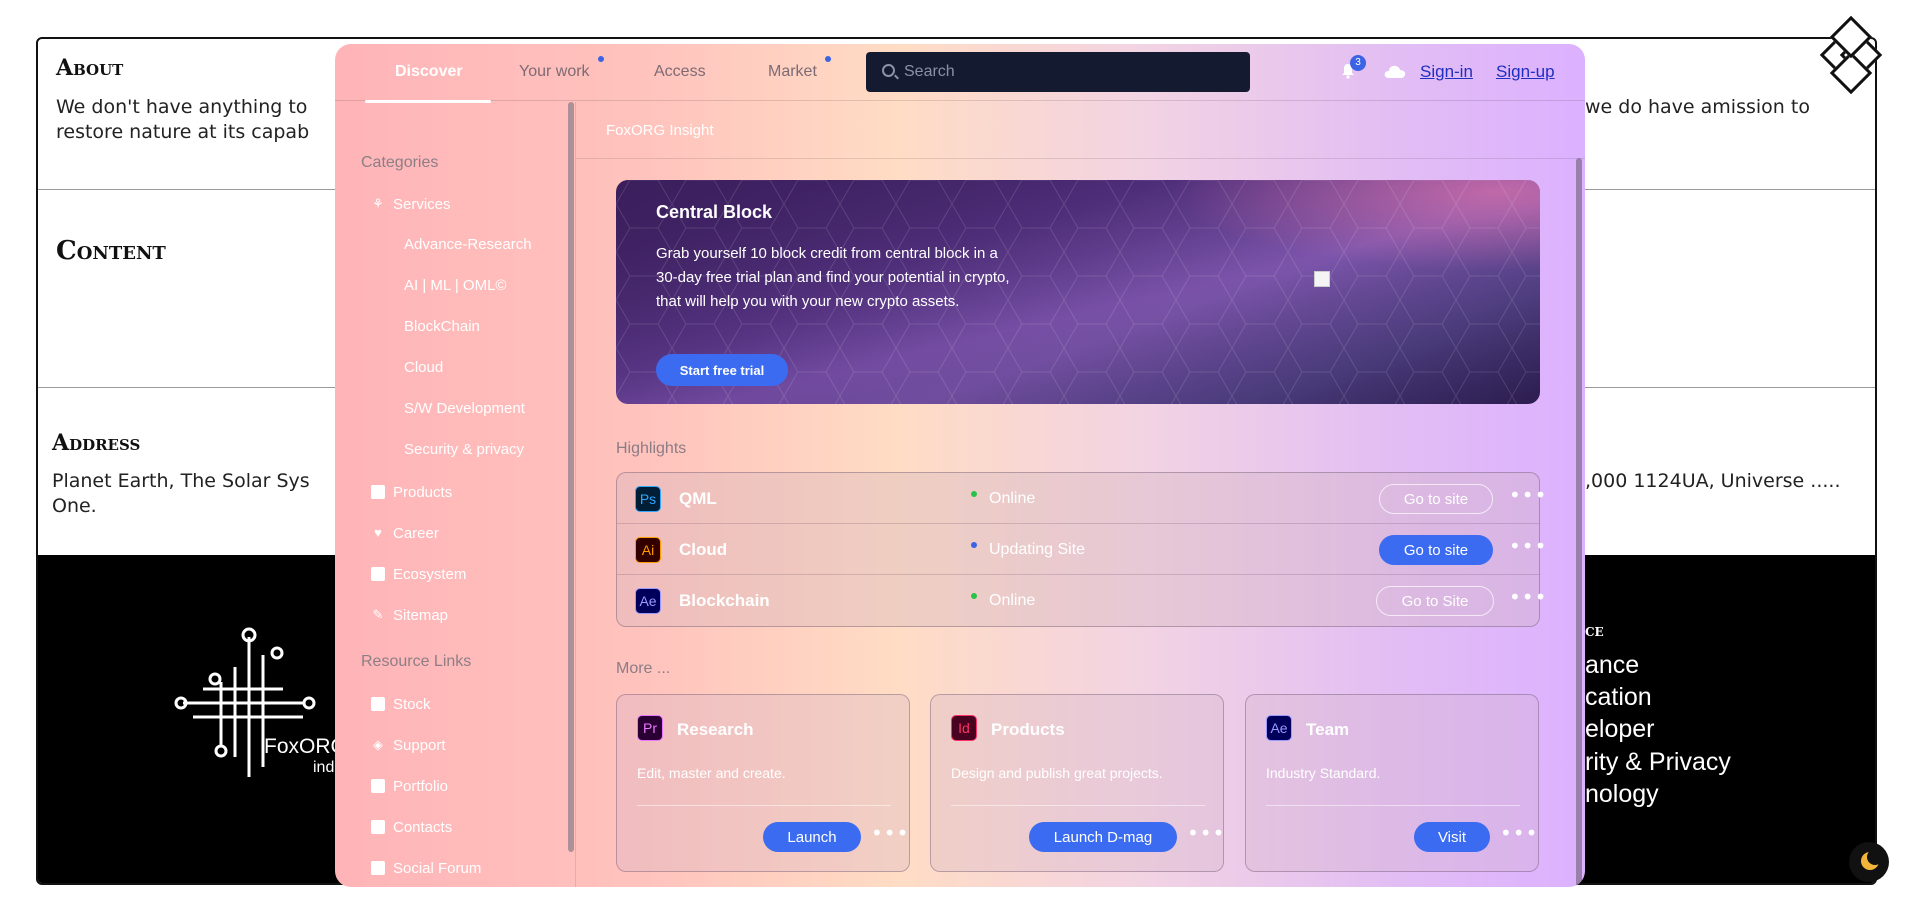 The image size is (1910, 922). Describe the element at coordinates (1622, 794) in the screenshot. I see `footer-link: nology` at that location.